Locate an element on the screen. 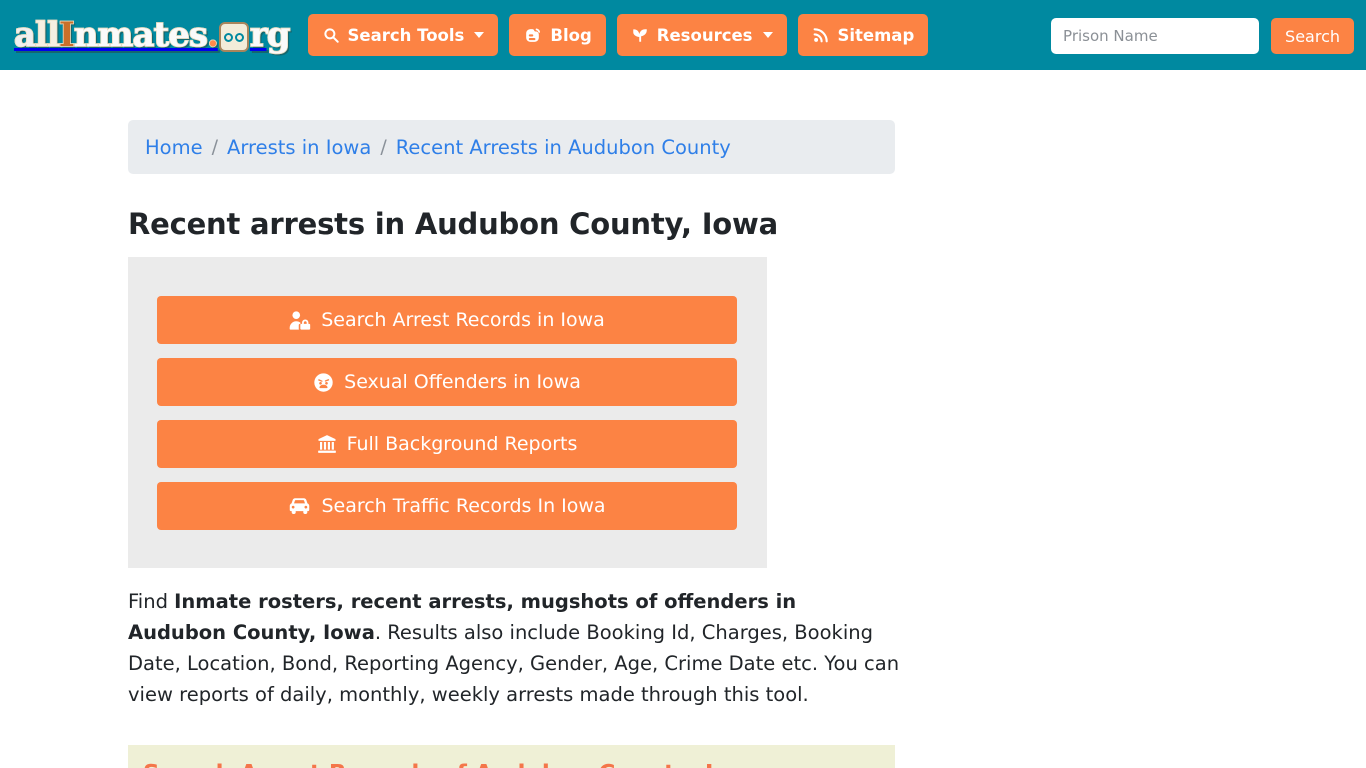  landmark-icon is located at coordinates (327, 444).